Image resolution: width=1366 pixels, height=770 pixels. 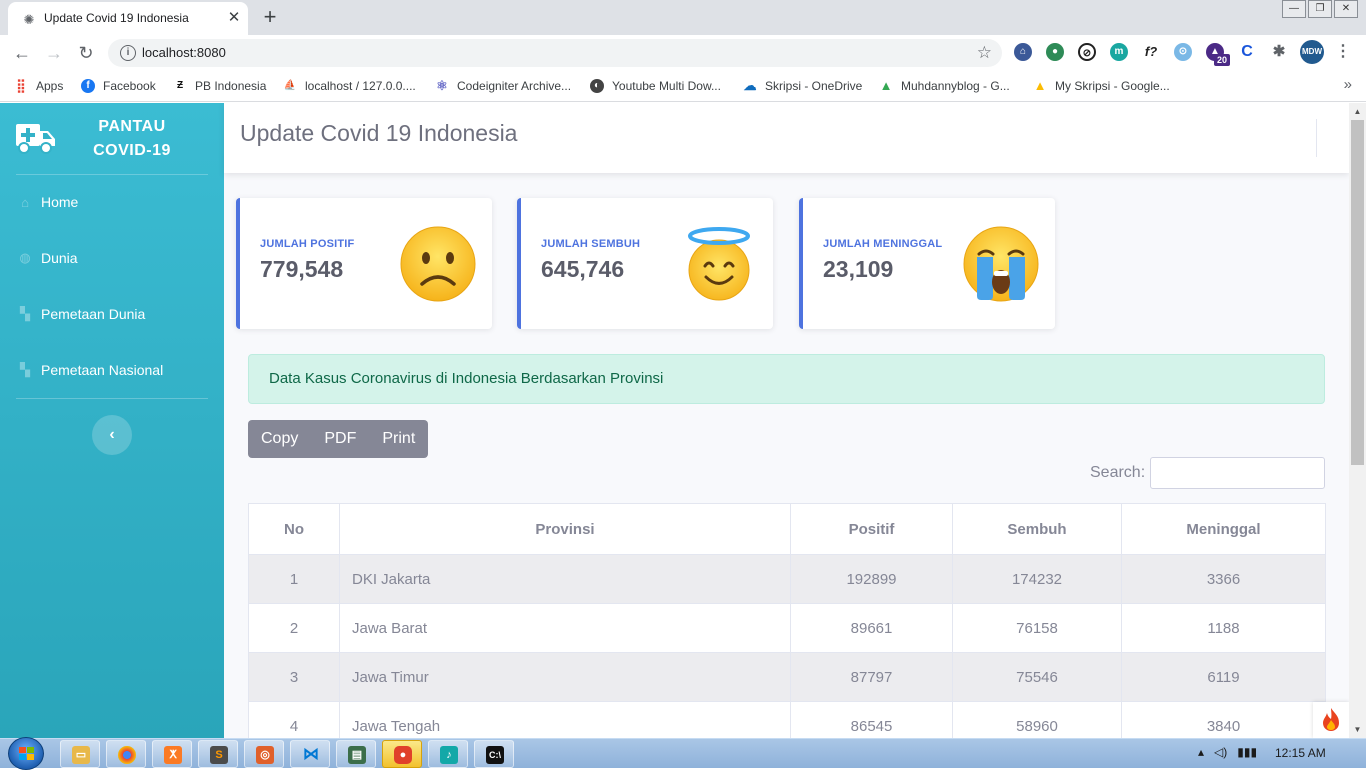 What do you see at coordinates (1357, 111) in the screenshot?
I see `scroll-up-arrow-icon: ▲` at bounding box center [1357, 111].